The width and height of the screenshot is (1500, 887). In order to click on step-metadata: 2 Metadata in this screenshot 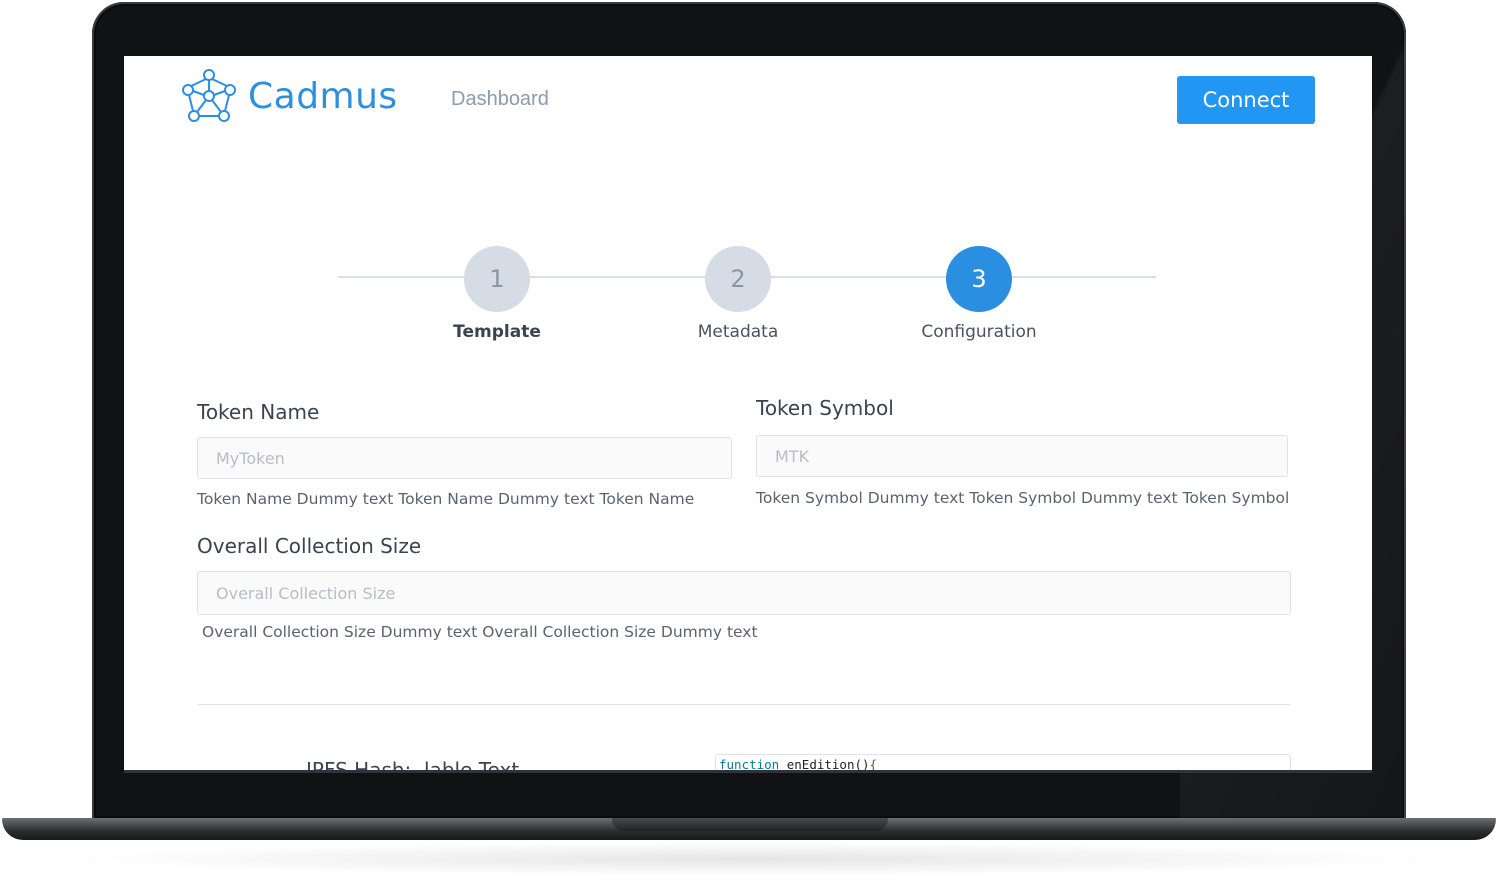, I will do `click(738, 294)`.